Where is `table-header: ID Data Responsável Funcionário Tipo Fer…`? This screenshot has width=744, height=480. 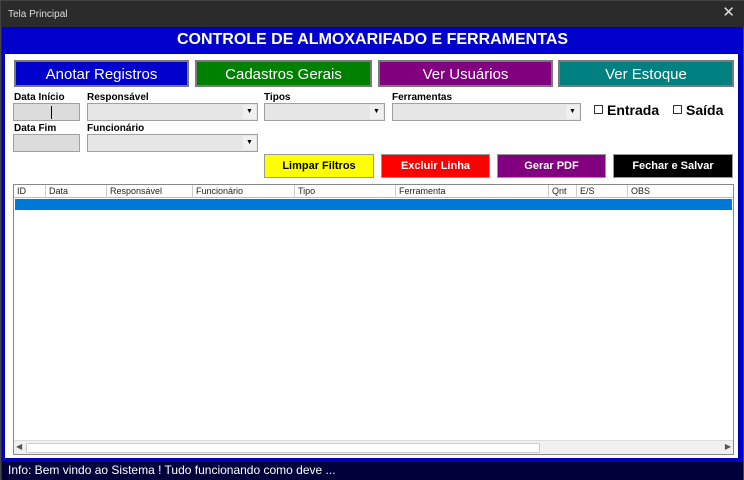
table-header: ID Data Responsável Funcionário Tipo Fer… is located at coordinates (373, 191).